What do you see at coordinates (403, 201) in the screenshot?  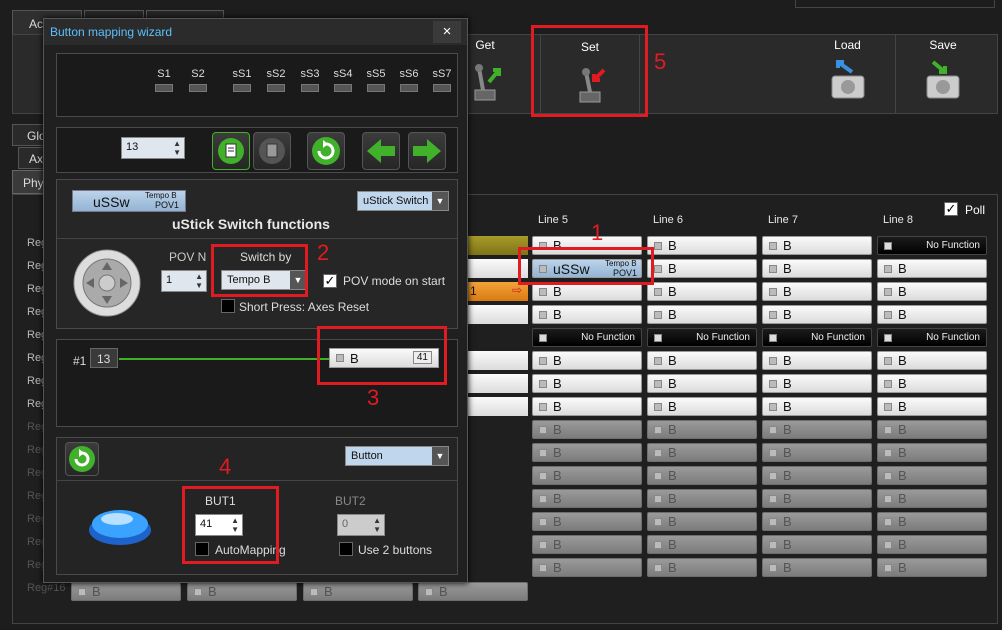 I see `type-select: uStick Switch ▼` at bounding box center [403, 201].